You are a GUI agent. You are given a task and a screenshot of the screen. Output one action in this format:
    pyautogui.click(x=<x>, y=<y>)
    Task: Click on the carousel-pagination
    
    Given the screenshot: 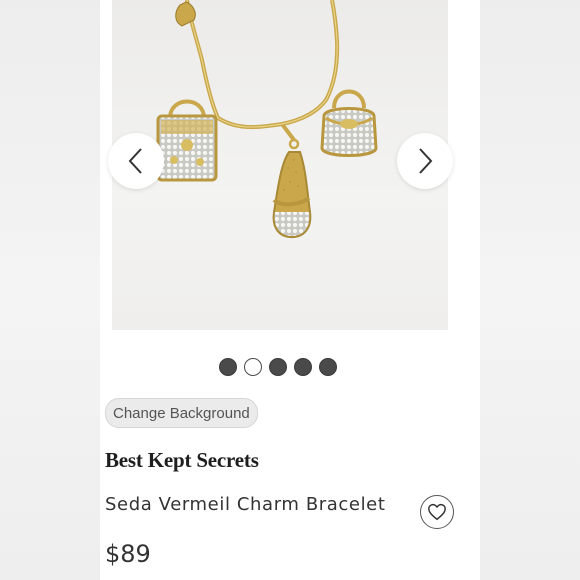 What is the action you would take?
    pyautogui.click(x=278, y=367)
    